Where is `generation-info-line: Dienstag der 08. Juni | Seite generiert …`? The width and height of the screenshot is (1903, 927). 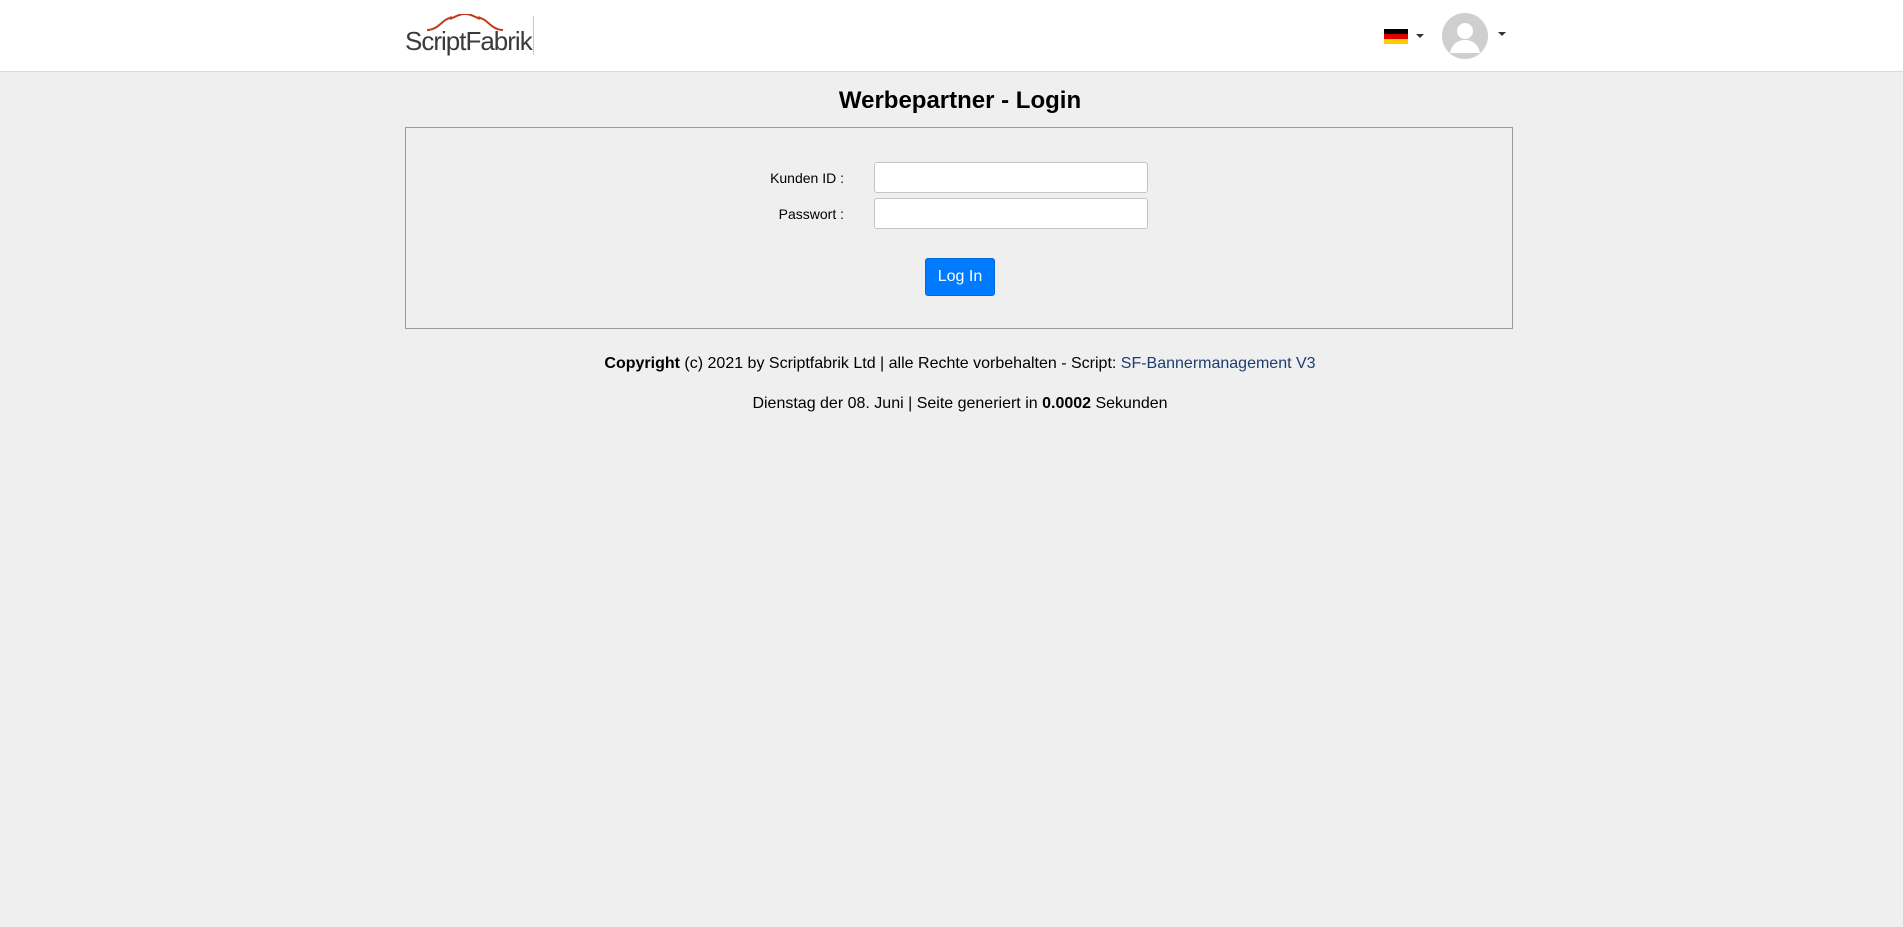 generation-info-line: Dienstag der 08. Juni | Seite generiert … is located at coordinates (951, 404).